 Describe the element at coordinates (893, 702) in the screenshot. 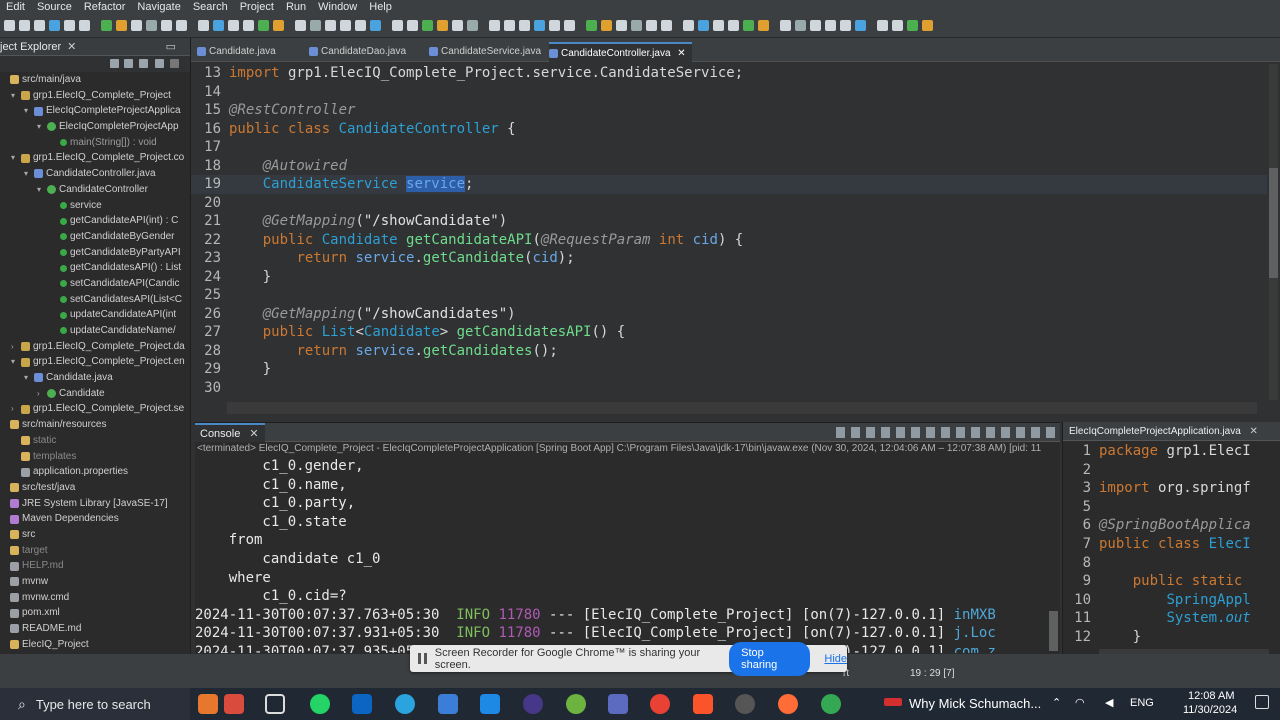

I see `media-icon` at that location.